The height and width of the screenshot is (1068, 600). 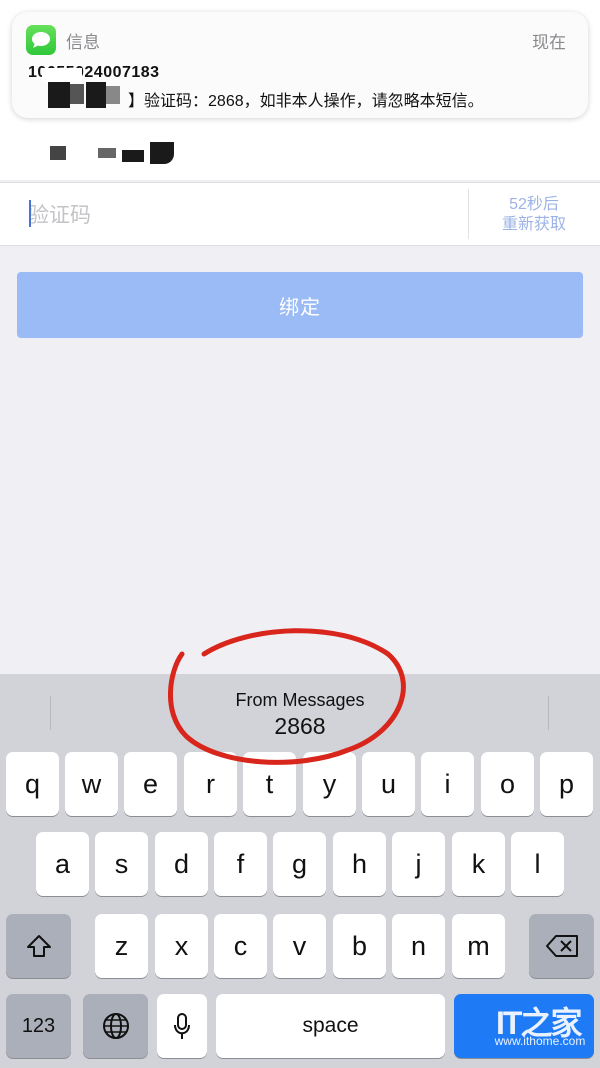 I want to click on key-label: y, so click(x=329, y=783).